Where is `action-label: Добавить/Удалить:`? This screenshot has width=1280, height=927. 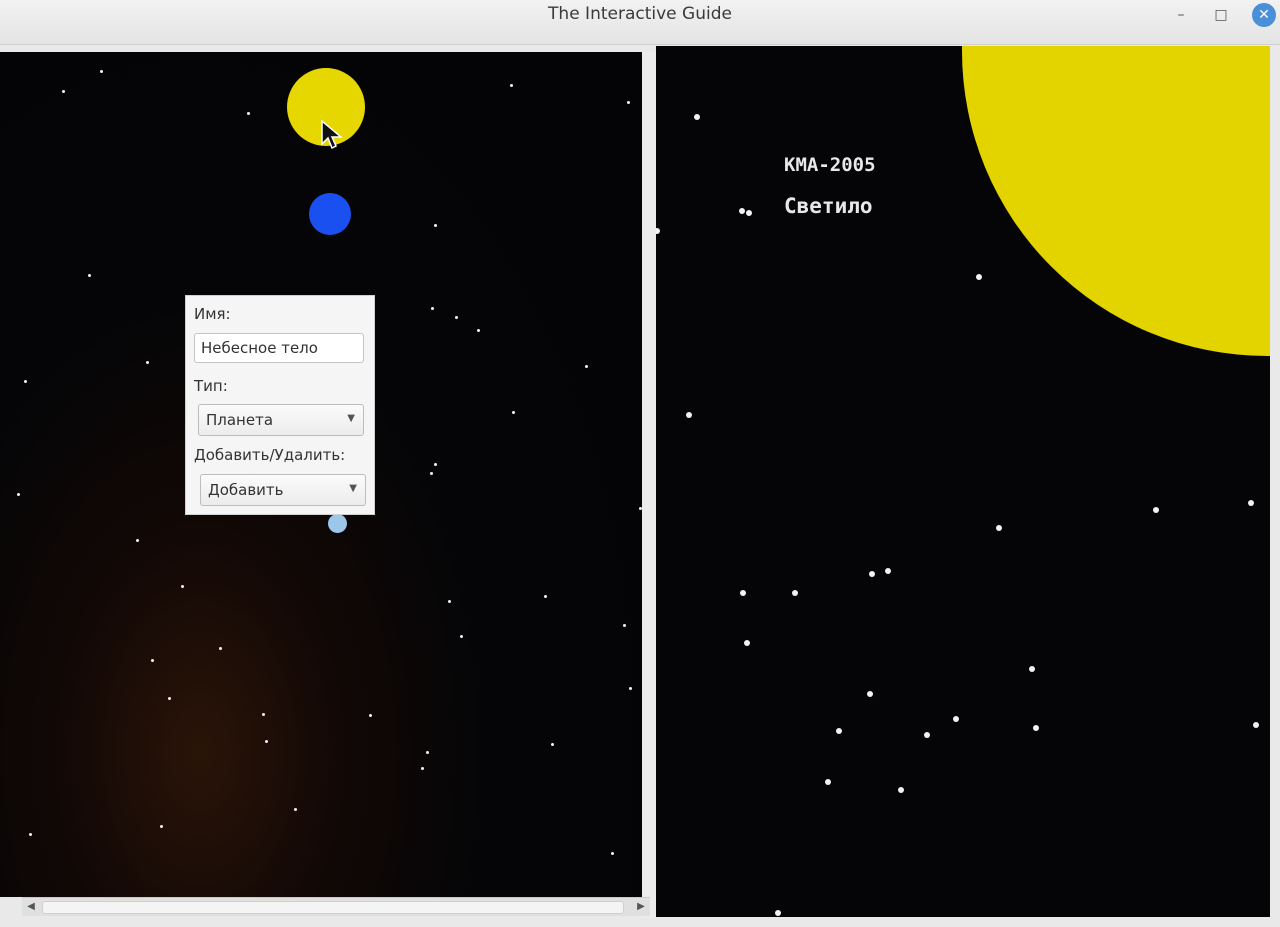
action-label: Добавить/Удалить: is located at coordinates (270, 455).